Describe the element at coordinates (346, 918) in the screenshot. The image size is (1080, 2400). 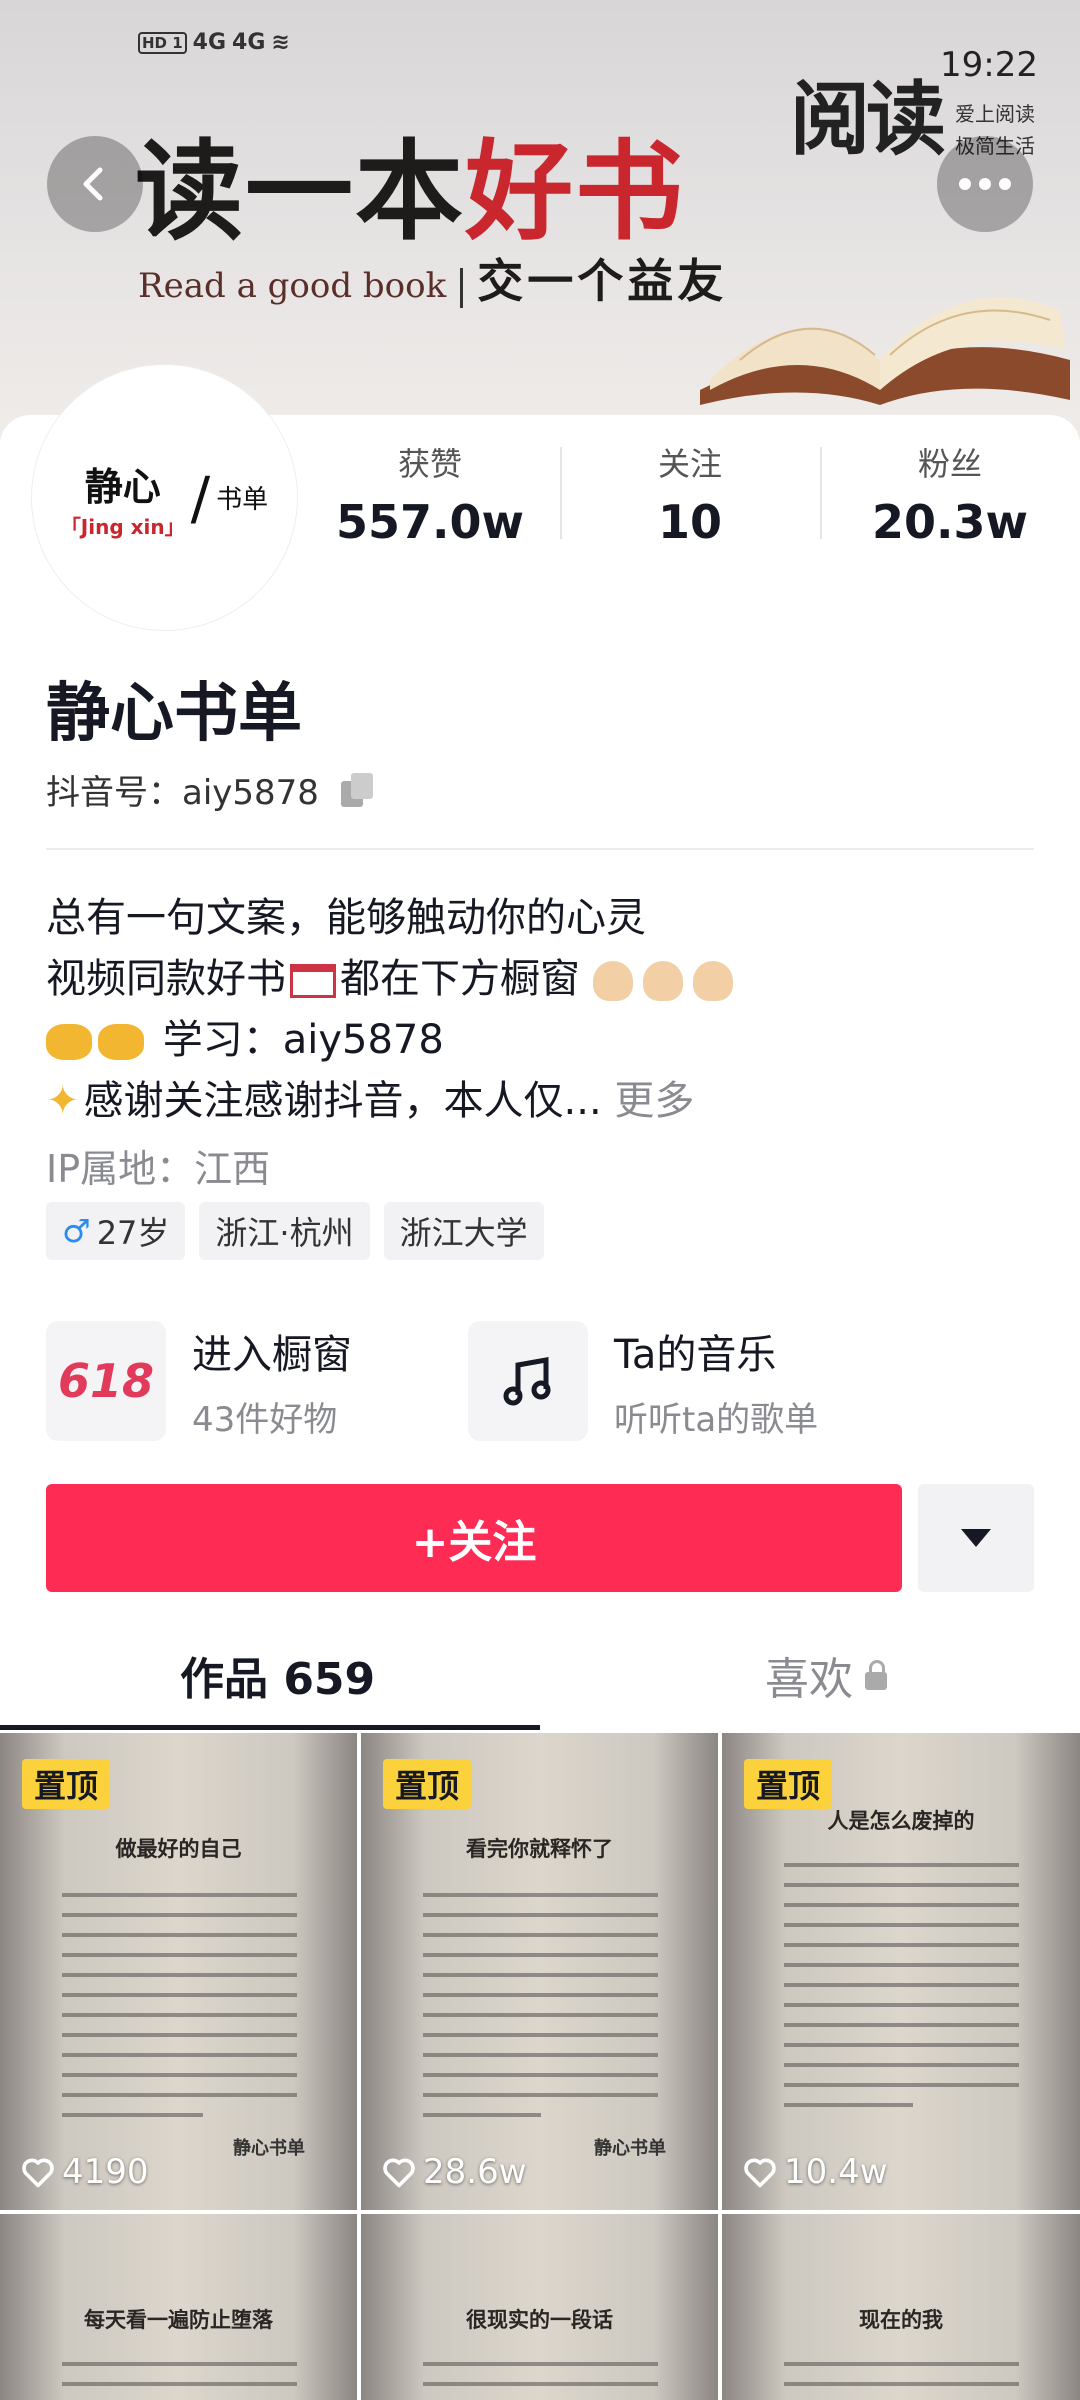
I see `bio-line: 总有一句文案，能够触动你的心灵` at that location.